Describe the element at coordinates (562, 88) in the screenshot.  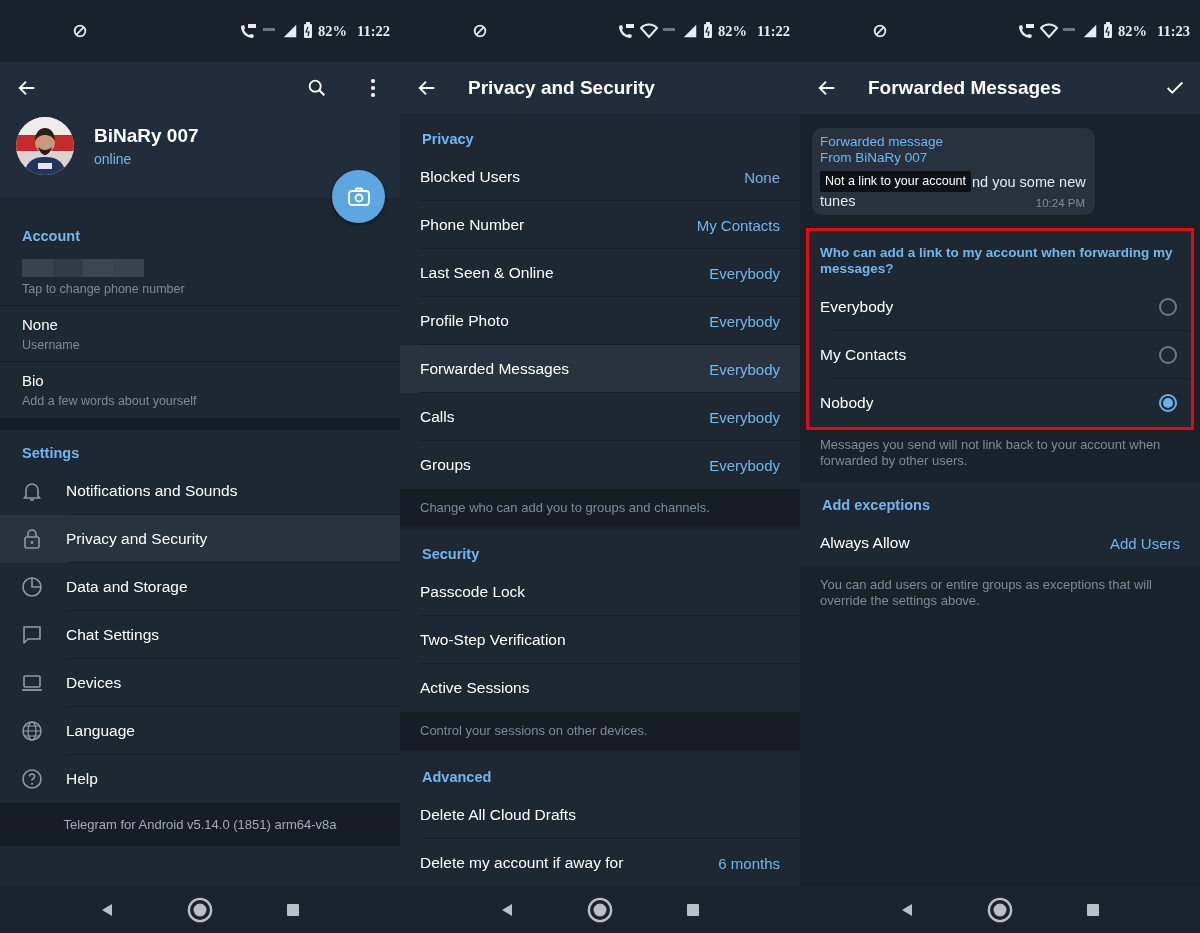
I see `screen-title: Privacy and Security` at that location.